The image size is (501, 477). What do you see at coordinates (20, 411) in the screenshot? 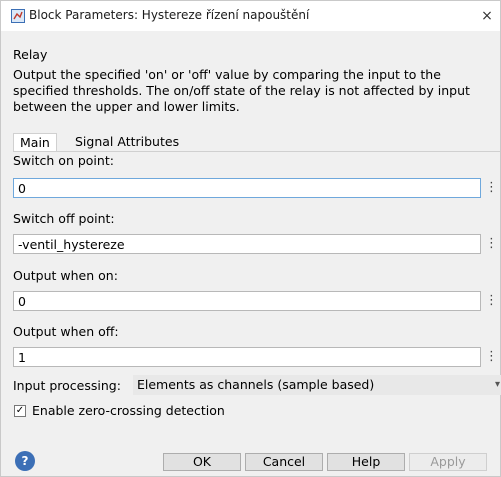
I see `zero-crossing-checkbox: ✓` at bounding box center [20, 411].